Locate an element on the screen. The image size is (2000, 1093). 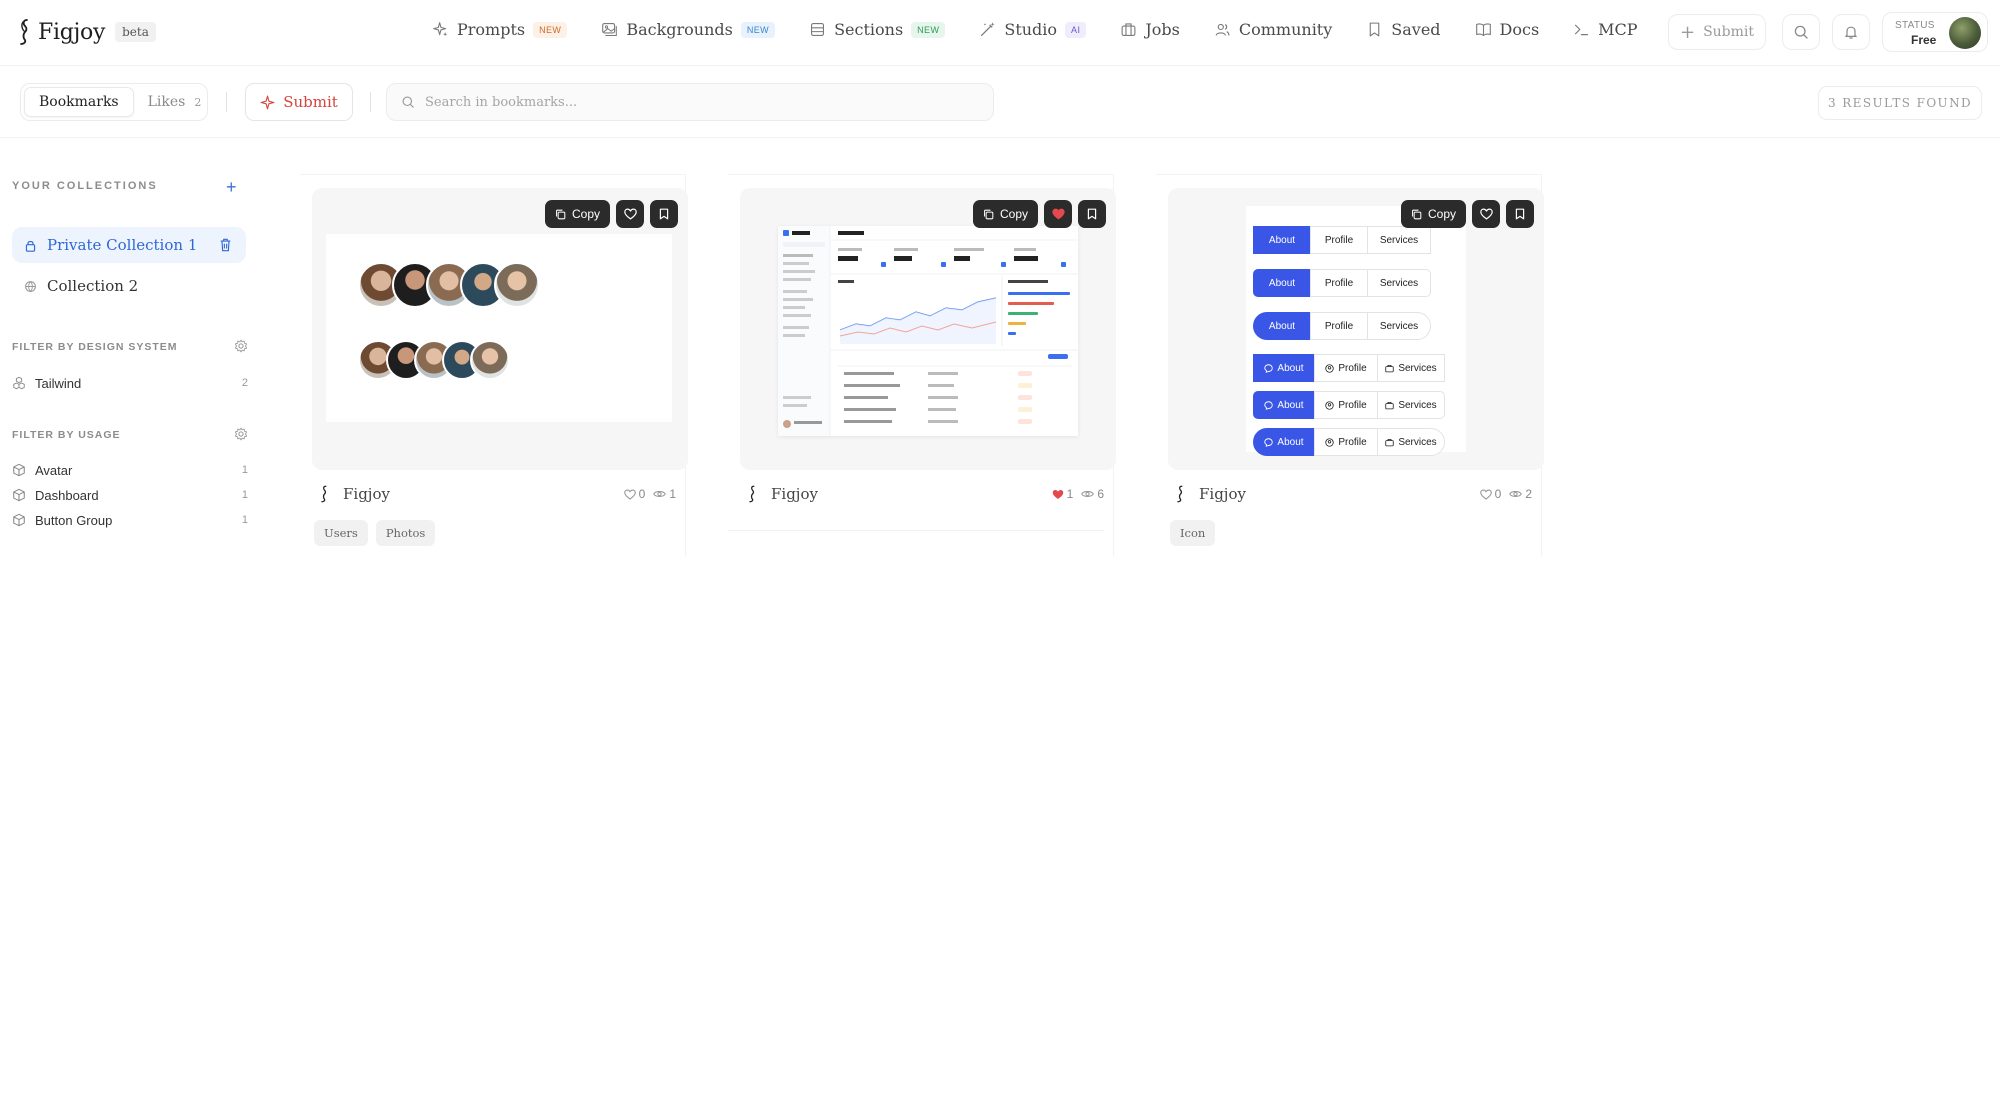
bookmarks-likes-switcher: Bookmarks Likes 2 is located at coordinates (114, 102).